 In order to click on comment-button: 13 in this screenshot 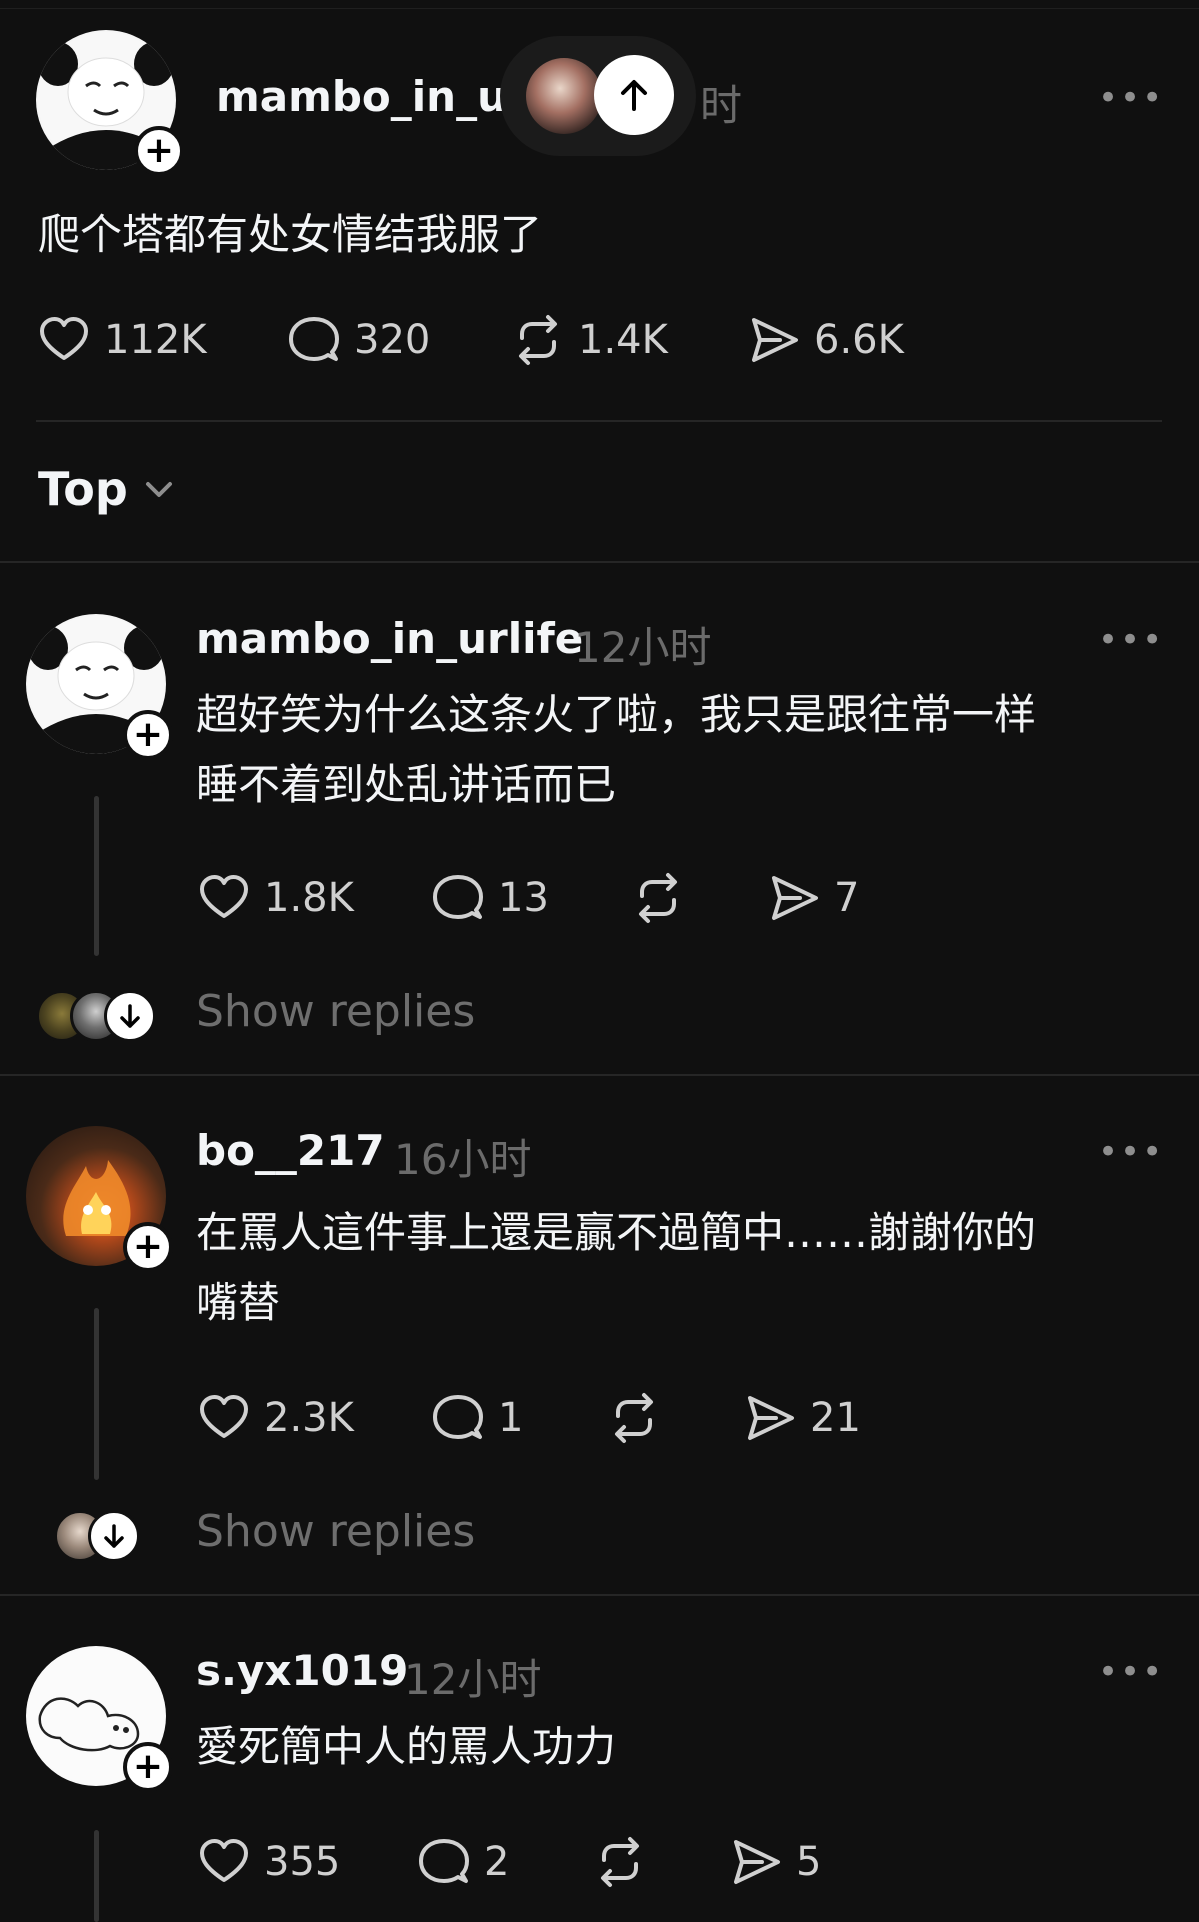, I will do `click(489, 898)`.